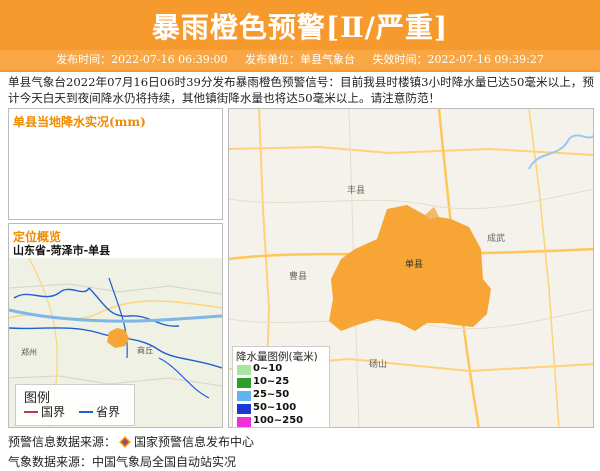 The image size is (600, 471). Describe the element at coordinates (50, 462) in the screenshot. I see `weather-source-label: 气象数据来源：` at that location.